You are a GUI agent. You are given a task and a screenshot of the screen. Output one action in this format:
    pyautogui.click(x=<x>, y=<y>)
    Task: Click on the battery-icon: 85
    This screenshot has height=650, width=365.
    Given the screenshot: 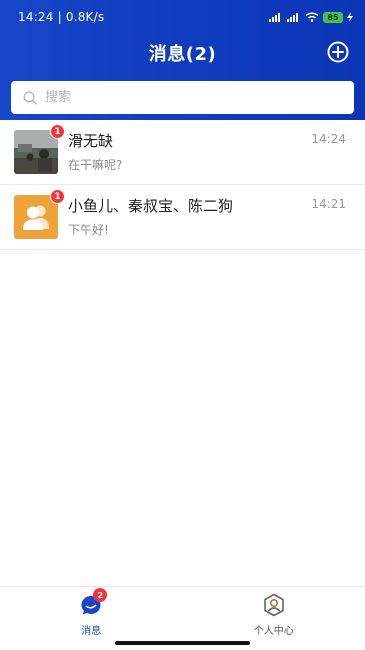 What is the action you would take?
    pyautogui.click(x=333, y=17)
    